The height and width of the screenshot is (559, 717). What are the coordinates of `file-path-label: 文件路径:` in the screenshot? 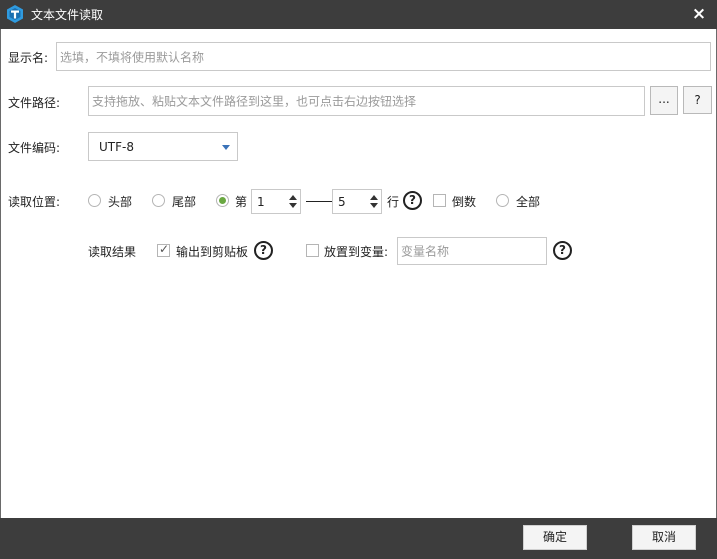 It's located at (34, 103).